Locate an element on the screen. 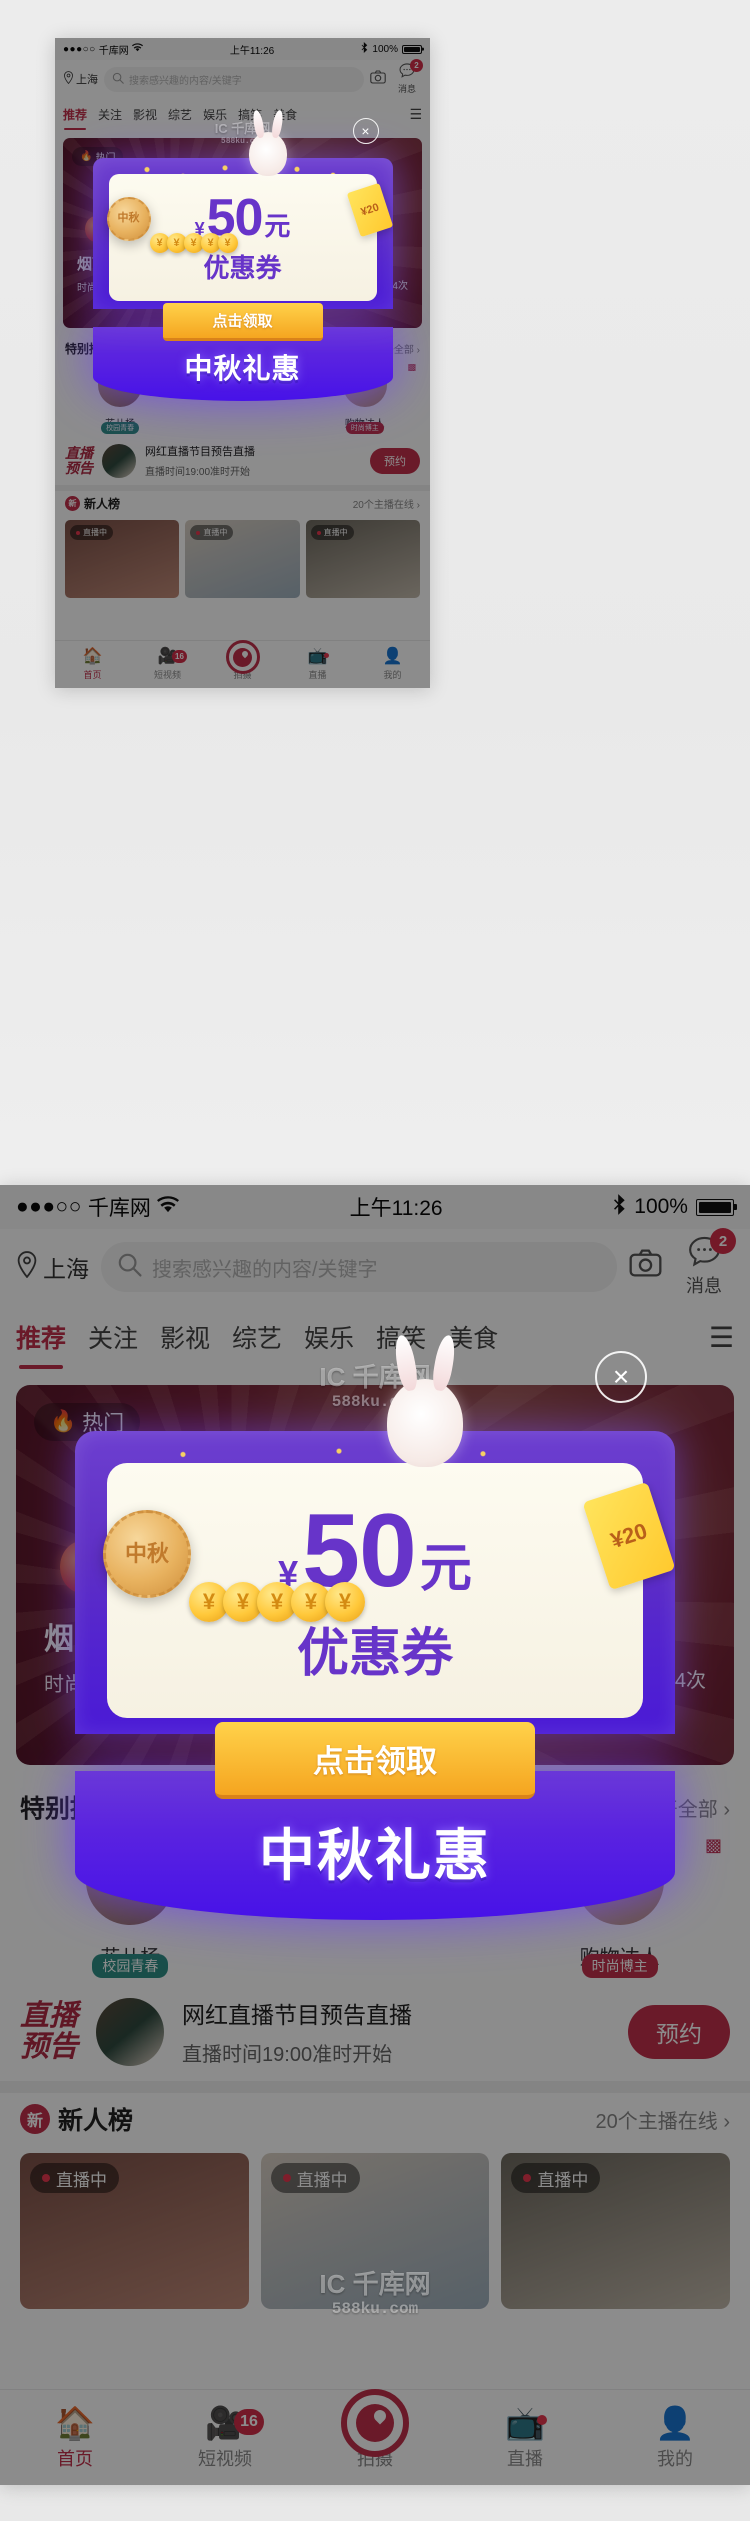 This screenshot has width=750, height=2521. tabbar-badge: 16 is located at coordinates (249, 2421).